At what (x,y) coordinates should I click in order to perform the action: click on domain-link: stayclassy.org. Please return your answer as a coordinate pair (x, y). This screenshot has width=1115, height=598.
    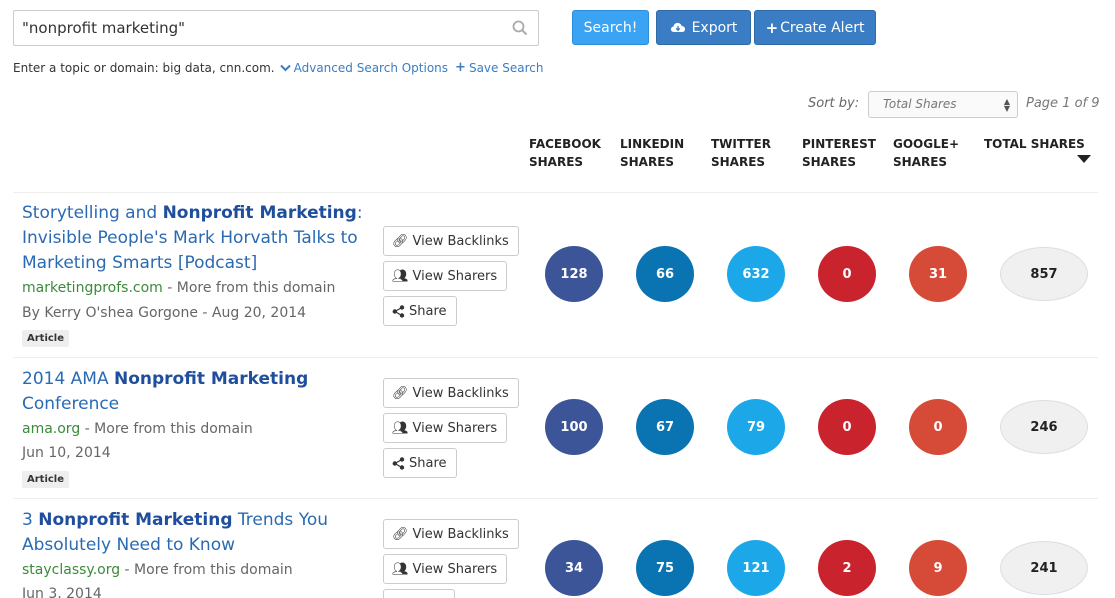
    Looking at the image, I should click on (71, 570).